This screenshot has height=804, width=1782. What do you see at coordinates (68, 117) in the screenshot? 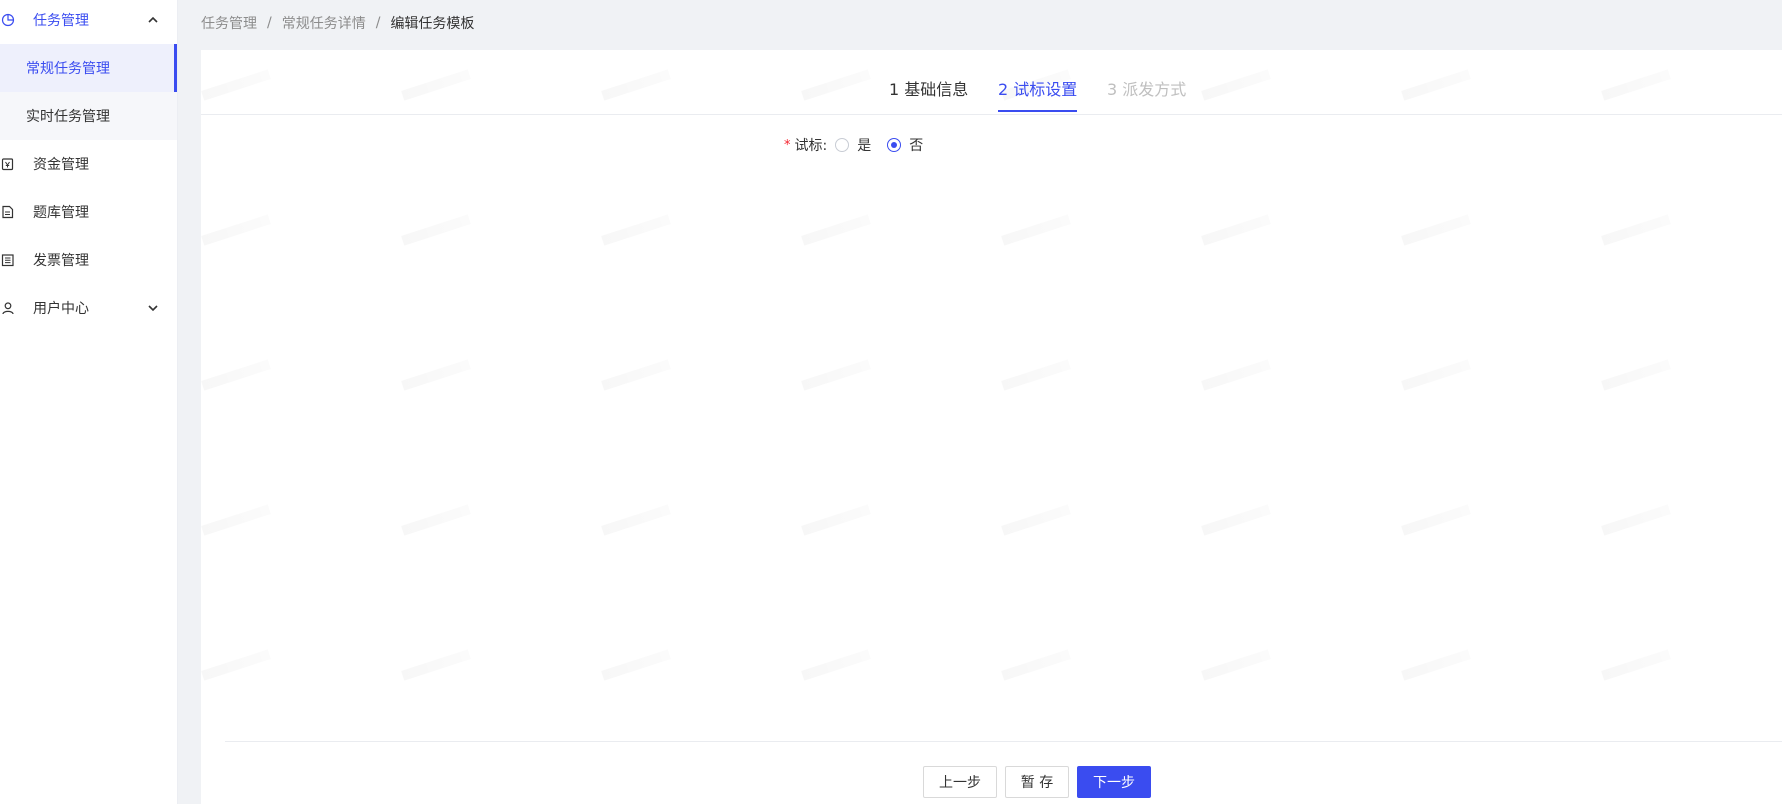
I see `sidebar-subitem-label: 实时任务管理` at bounding box center [68, 117].